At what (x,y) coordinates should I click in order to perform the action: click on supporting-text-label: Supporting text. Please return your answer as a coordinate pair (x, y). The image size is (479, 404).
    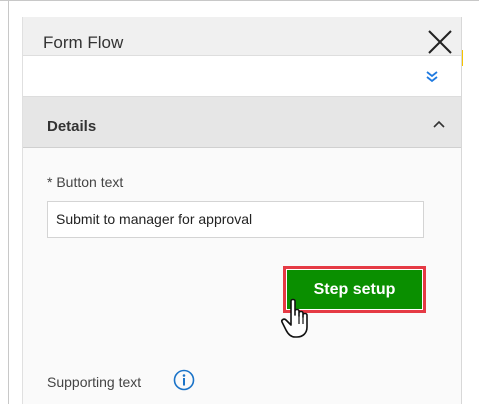
    Looking at the image, I should click on (94, 382).